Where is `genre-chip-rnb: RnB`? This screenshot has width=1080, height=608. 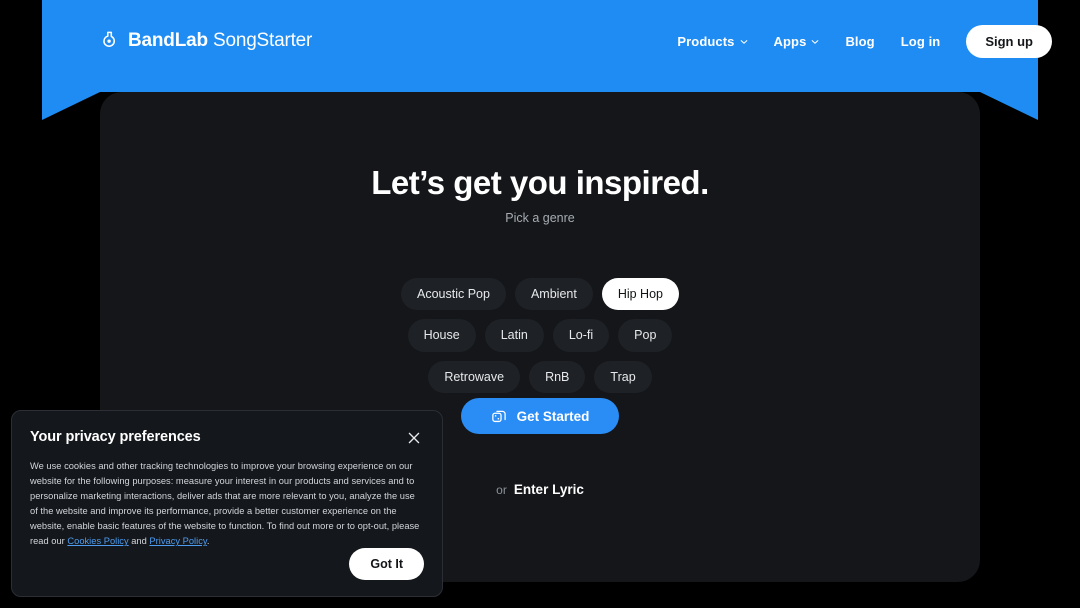 genre-chip-rnb: RnB is located at coordinates (557, 377).